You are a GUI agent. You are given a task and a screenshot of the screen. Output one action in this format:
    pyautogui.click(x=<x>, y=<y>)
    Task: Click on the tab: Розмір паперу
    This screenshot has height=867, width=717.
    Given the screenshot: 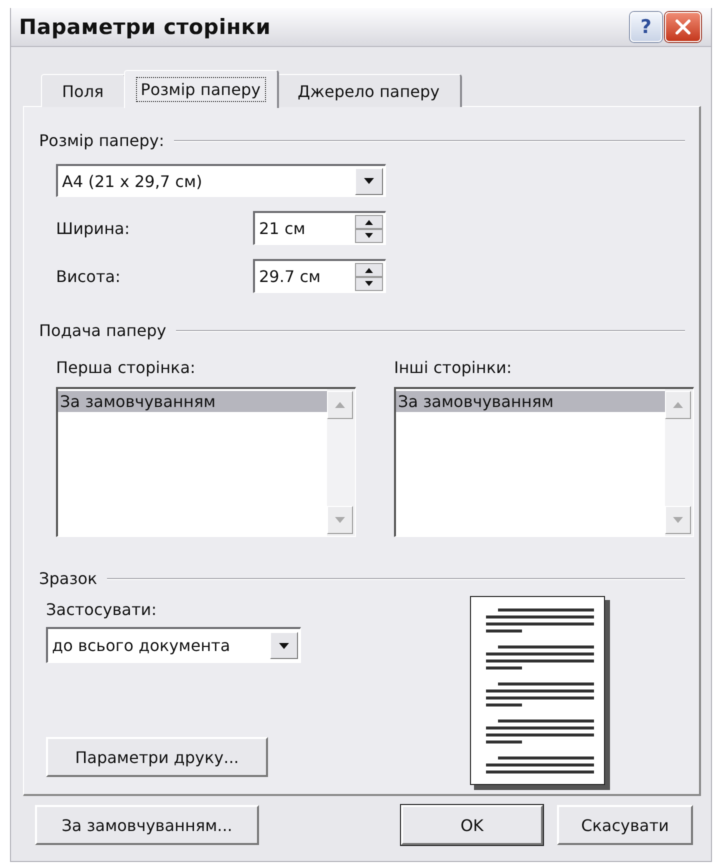 What is the action you would take?
    pyautogui.click(x=201, y=89)
    